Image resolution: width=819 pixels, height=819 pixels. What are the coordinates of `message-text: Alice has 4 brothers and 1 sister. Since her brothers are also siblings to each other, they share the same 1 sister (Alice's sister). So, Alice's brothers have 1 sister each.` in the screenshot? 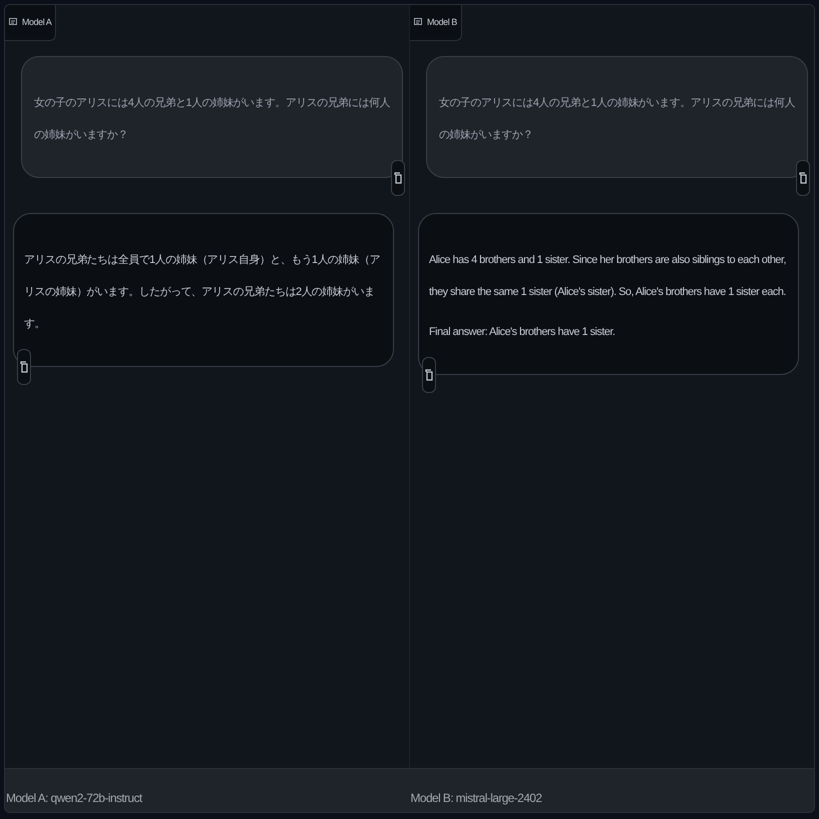 It's located at (608, 276).